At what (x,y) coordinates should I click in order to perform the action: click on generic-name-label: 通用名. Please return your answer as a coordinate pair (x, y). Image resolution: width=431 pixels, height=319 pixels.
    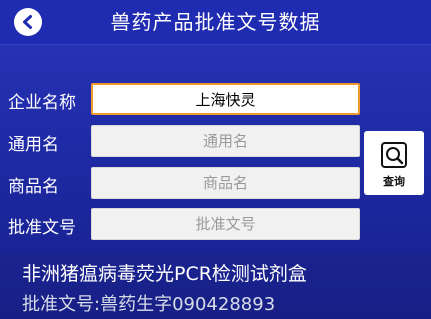
    Looking at the image, I should click on (33, 145).